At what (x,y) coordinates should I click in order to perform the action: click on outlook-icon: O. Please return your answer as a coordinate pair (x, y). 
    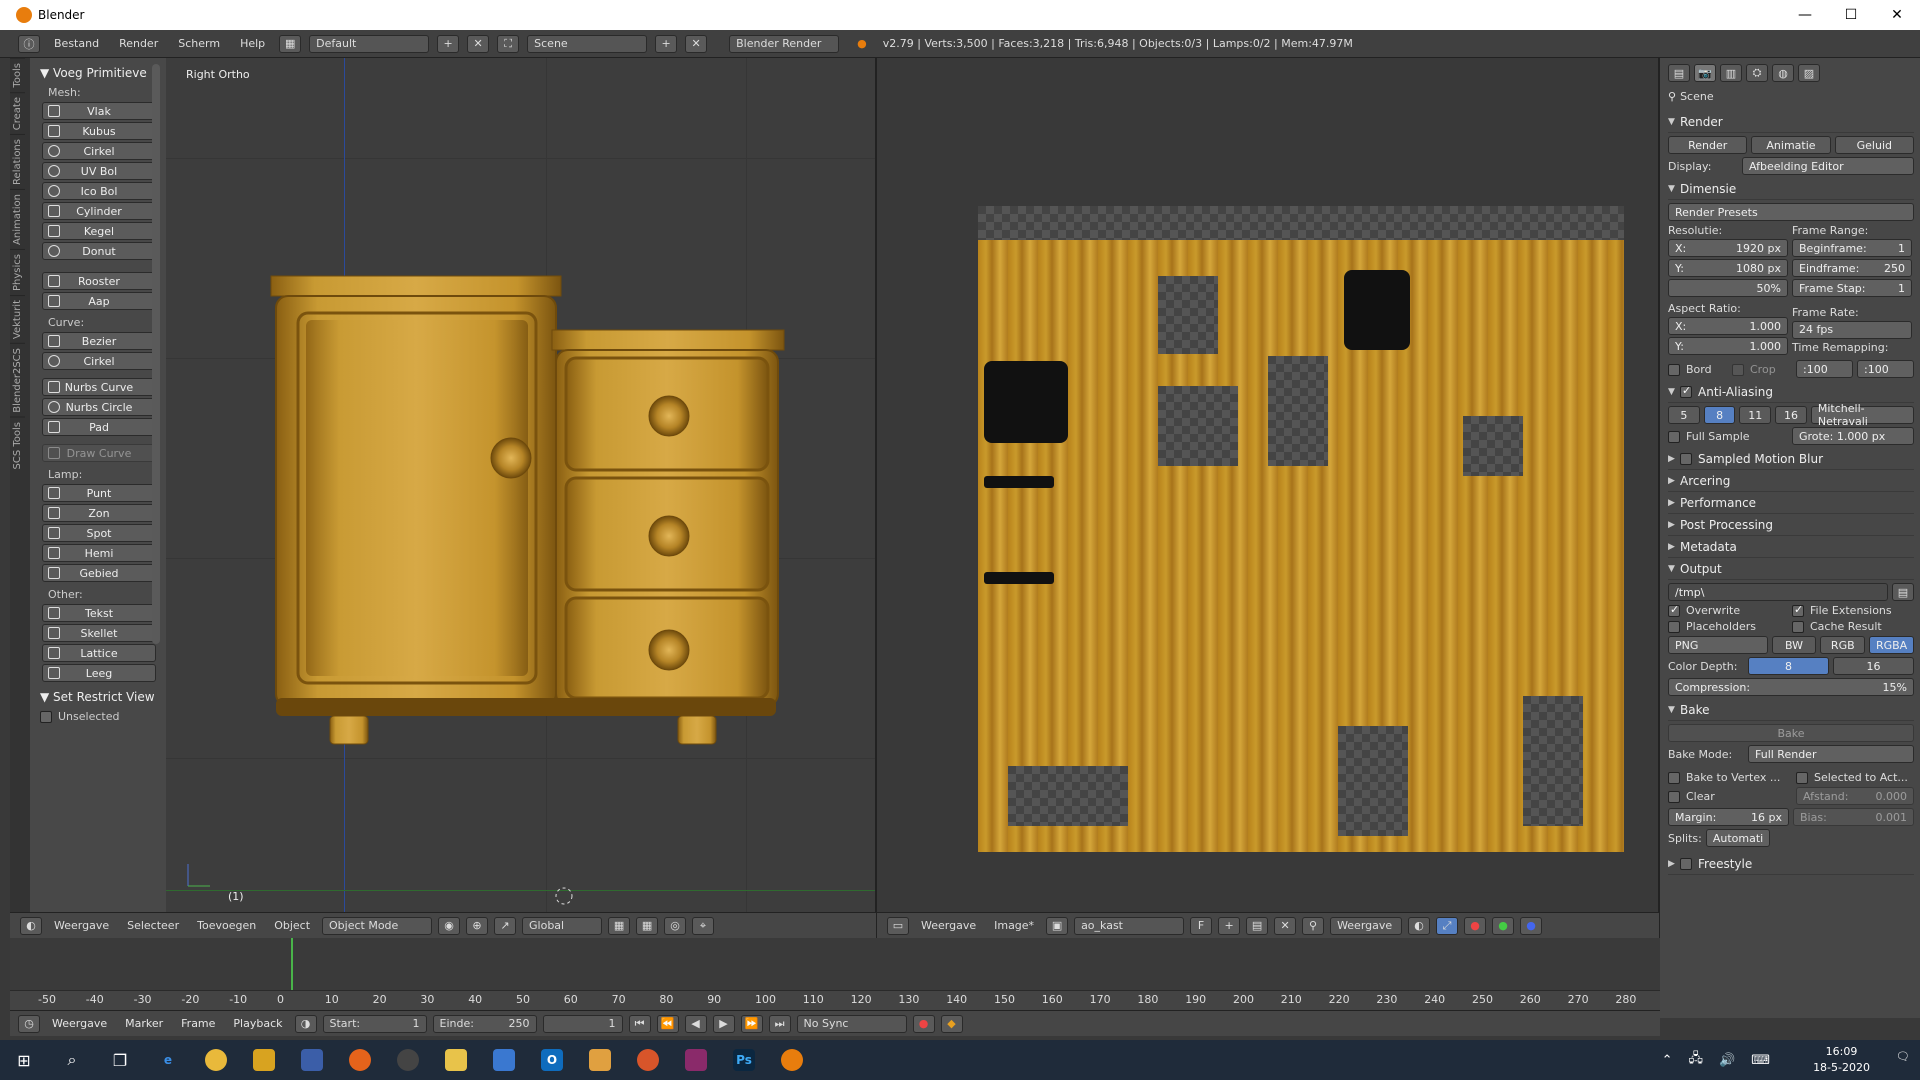
    Looking at the image, I should click on (552, 1060).